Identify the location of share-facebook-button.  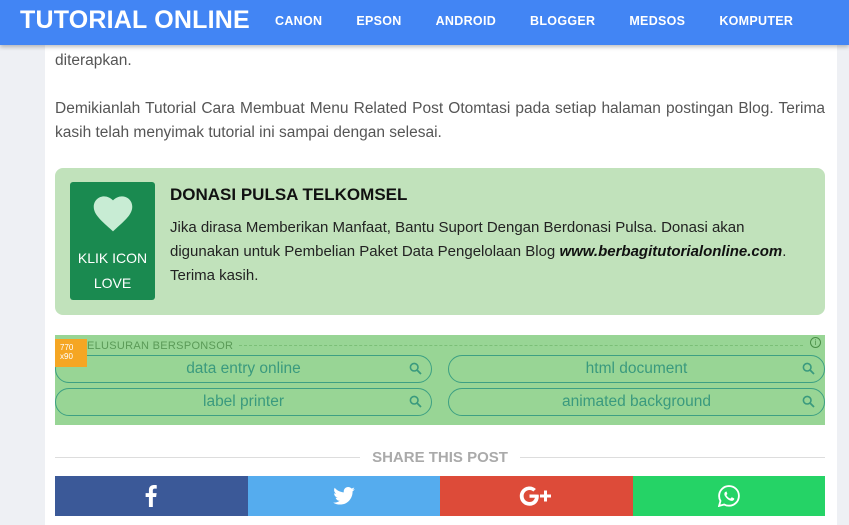
(151, 496).